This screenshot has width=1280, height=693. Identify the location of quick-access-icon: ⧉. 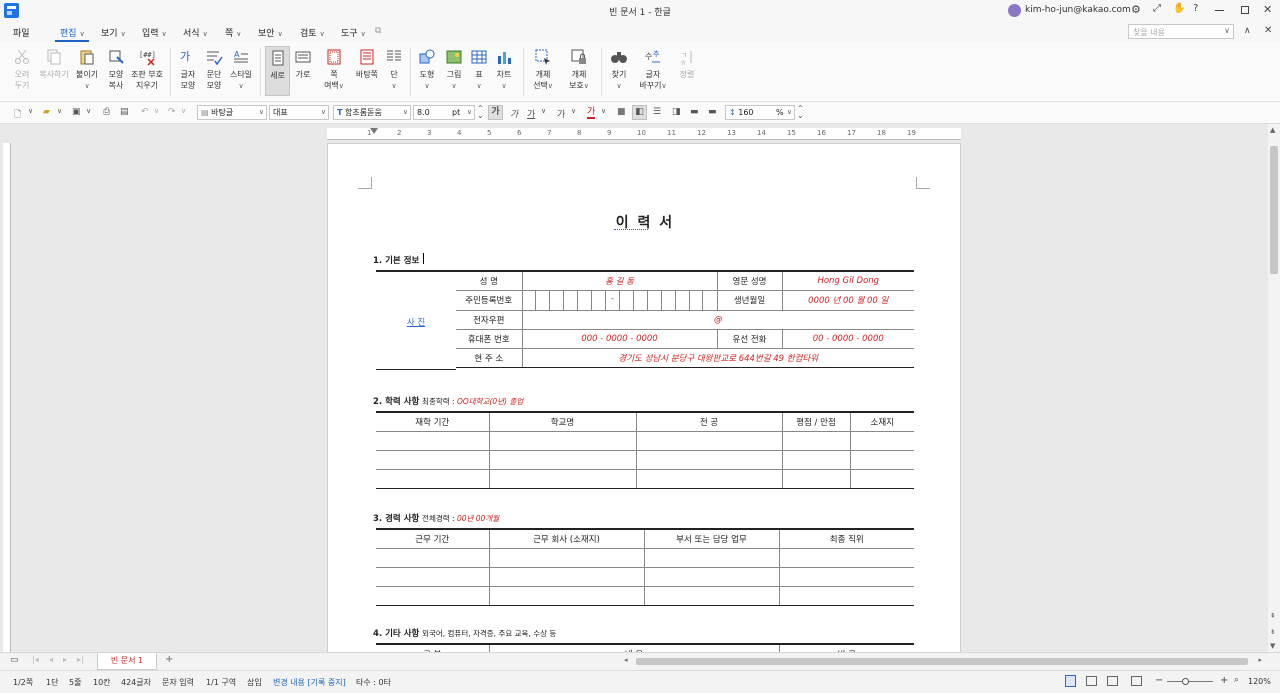
(378, 31).